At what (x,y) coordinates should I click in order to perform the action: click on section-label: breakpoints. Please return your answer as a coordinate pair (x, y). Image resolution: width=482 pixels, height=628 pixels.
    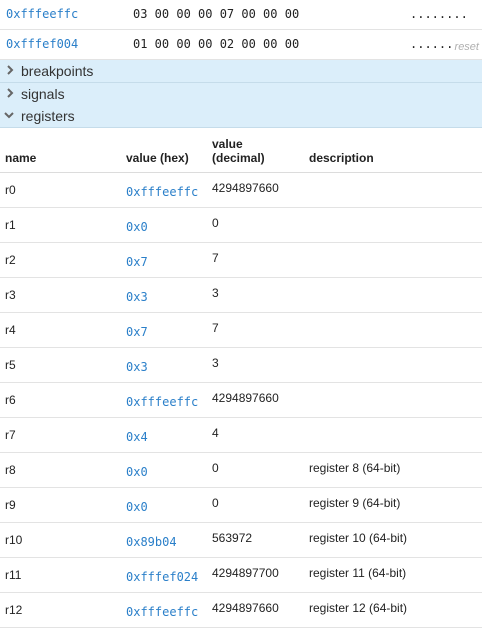
    Looking at the image, I should click on (57, 71).